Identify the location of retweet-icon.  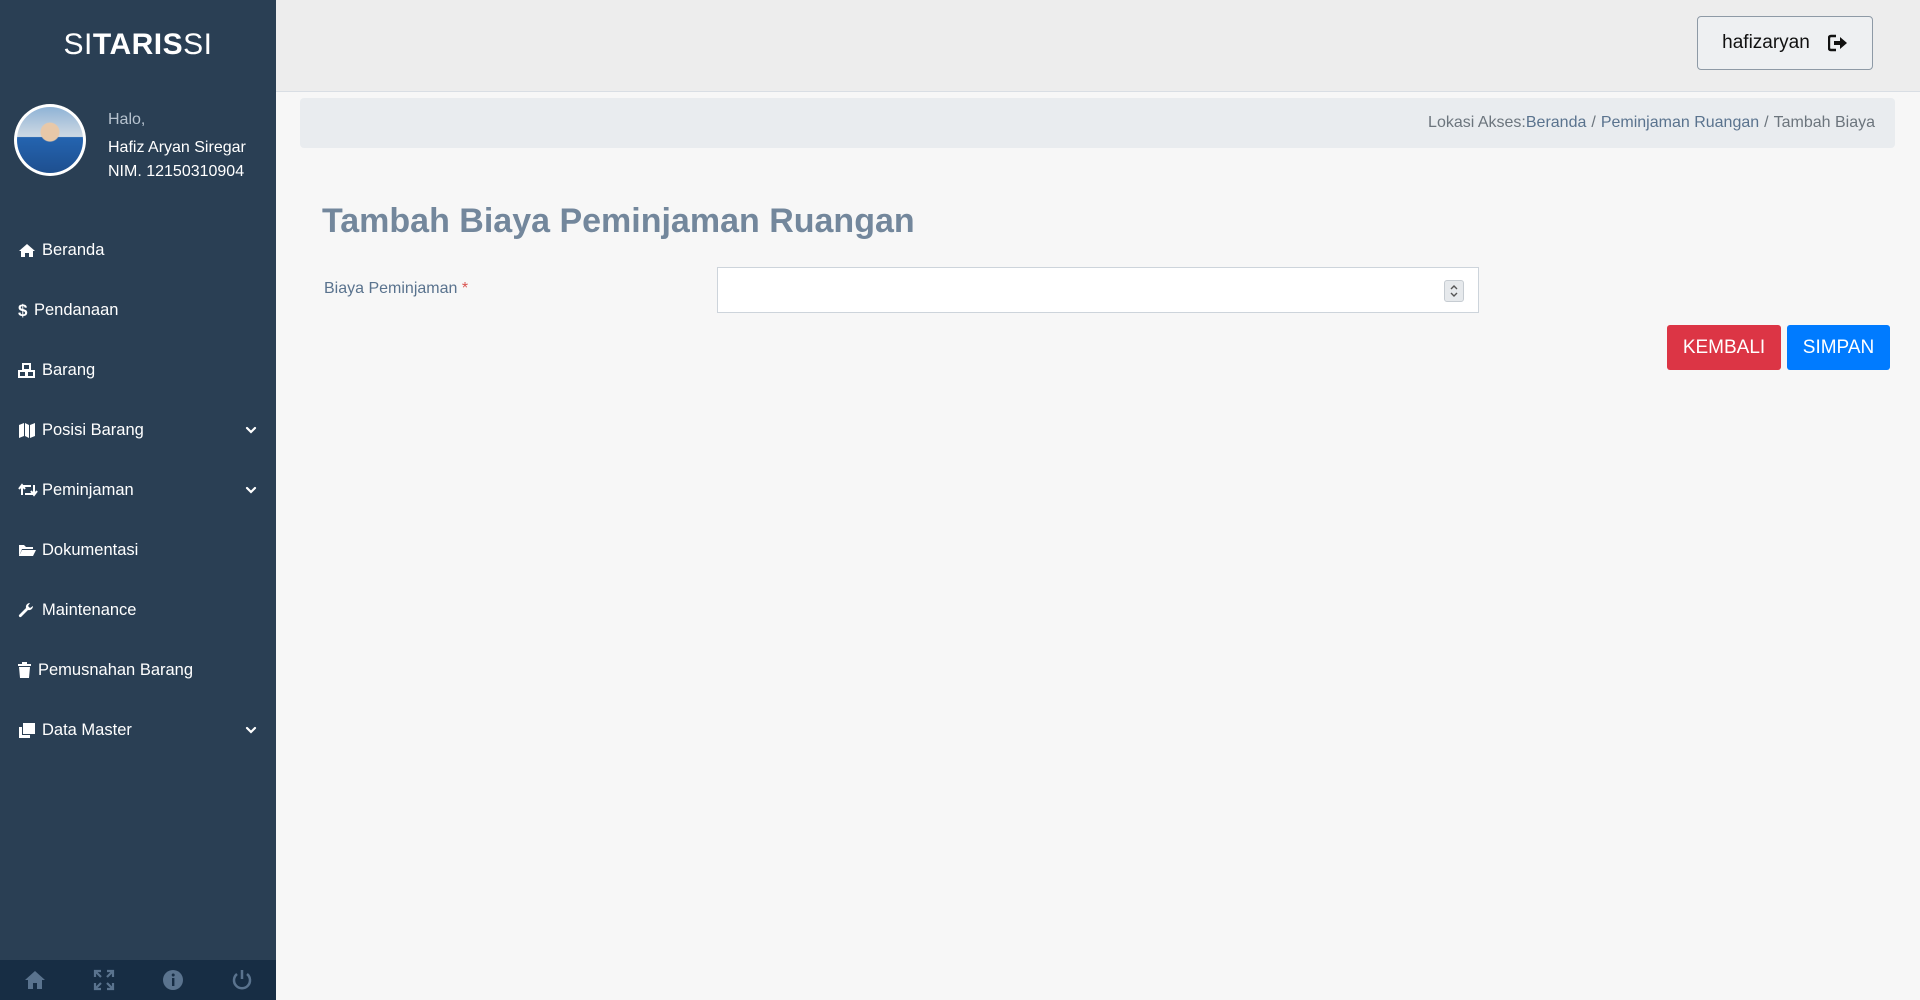
(28, 490).